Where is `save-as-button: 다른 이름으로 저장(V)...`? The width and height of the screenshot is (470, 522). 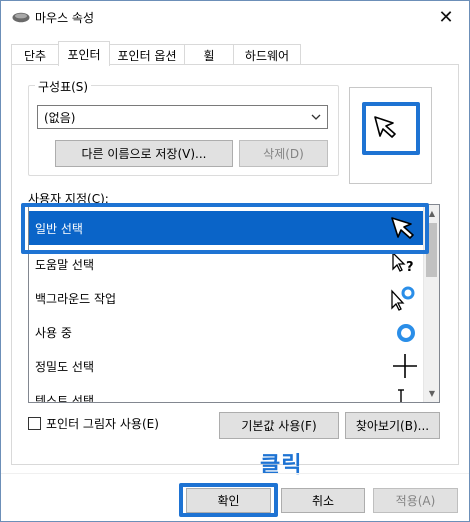
save-as-button: 다른 이름으로 저장(V)... is located at coordinates (144, 153).